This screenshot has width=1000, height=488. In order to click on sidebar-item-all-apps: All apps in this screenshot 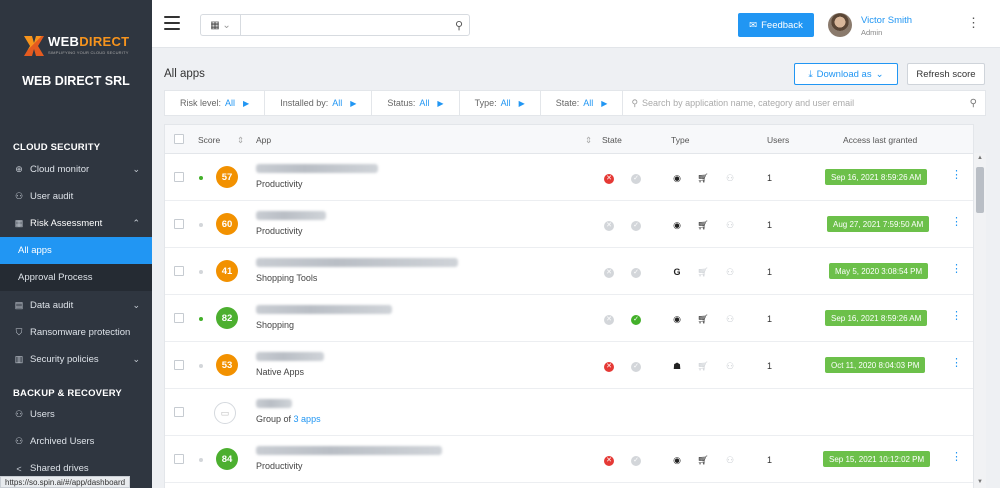, I will do `click(76, 250)`.